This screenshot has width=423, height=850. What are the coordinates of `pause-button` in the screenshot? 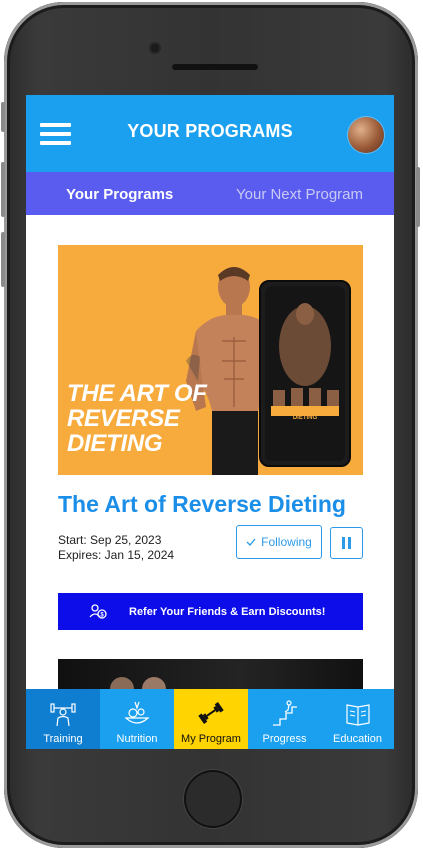 It's located at (346, 543).